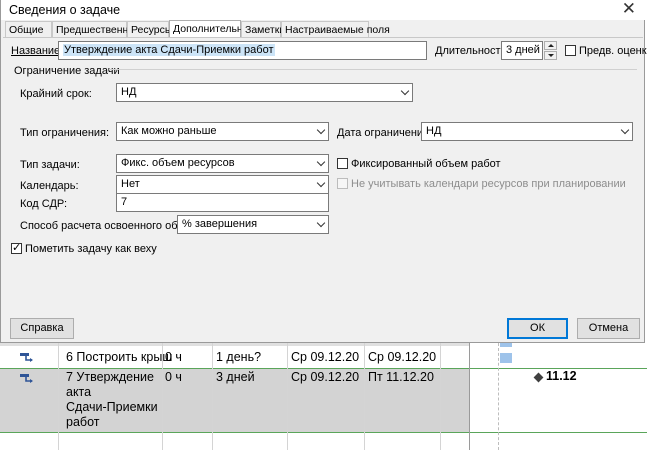 The height and width of the screenshot is (450, 647). I want to click on name-label-text: Название:, so click(37, 51).